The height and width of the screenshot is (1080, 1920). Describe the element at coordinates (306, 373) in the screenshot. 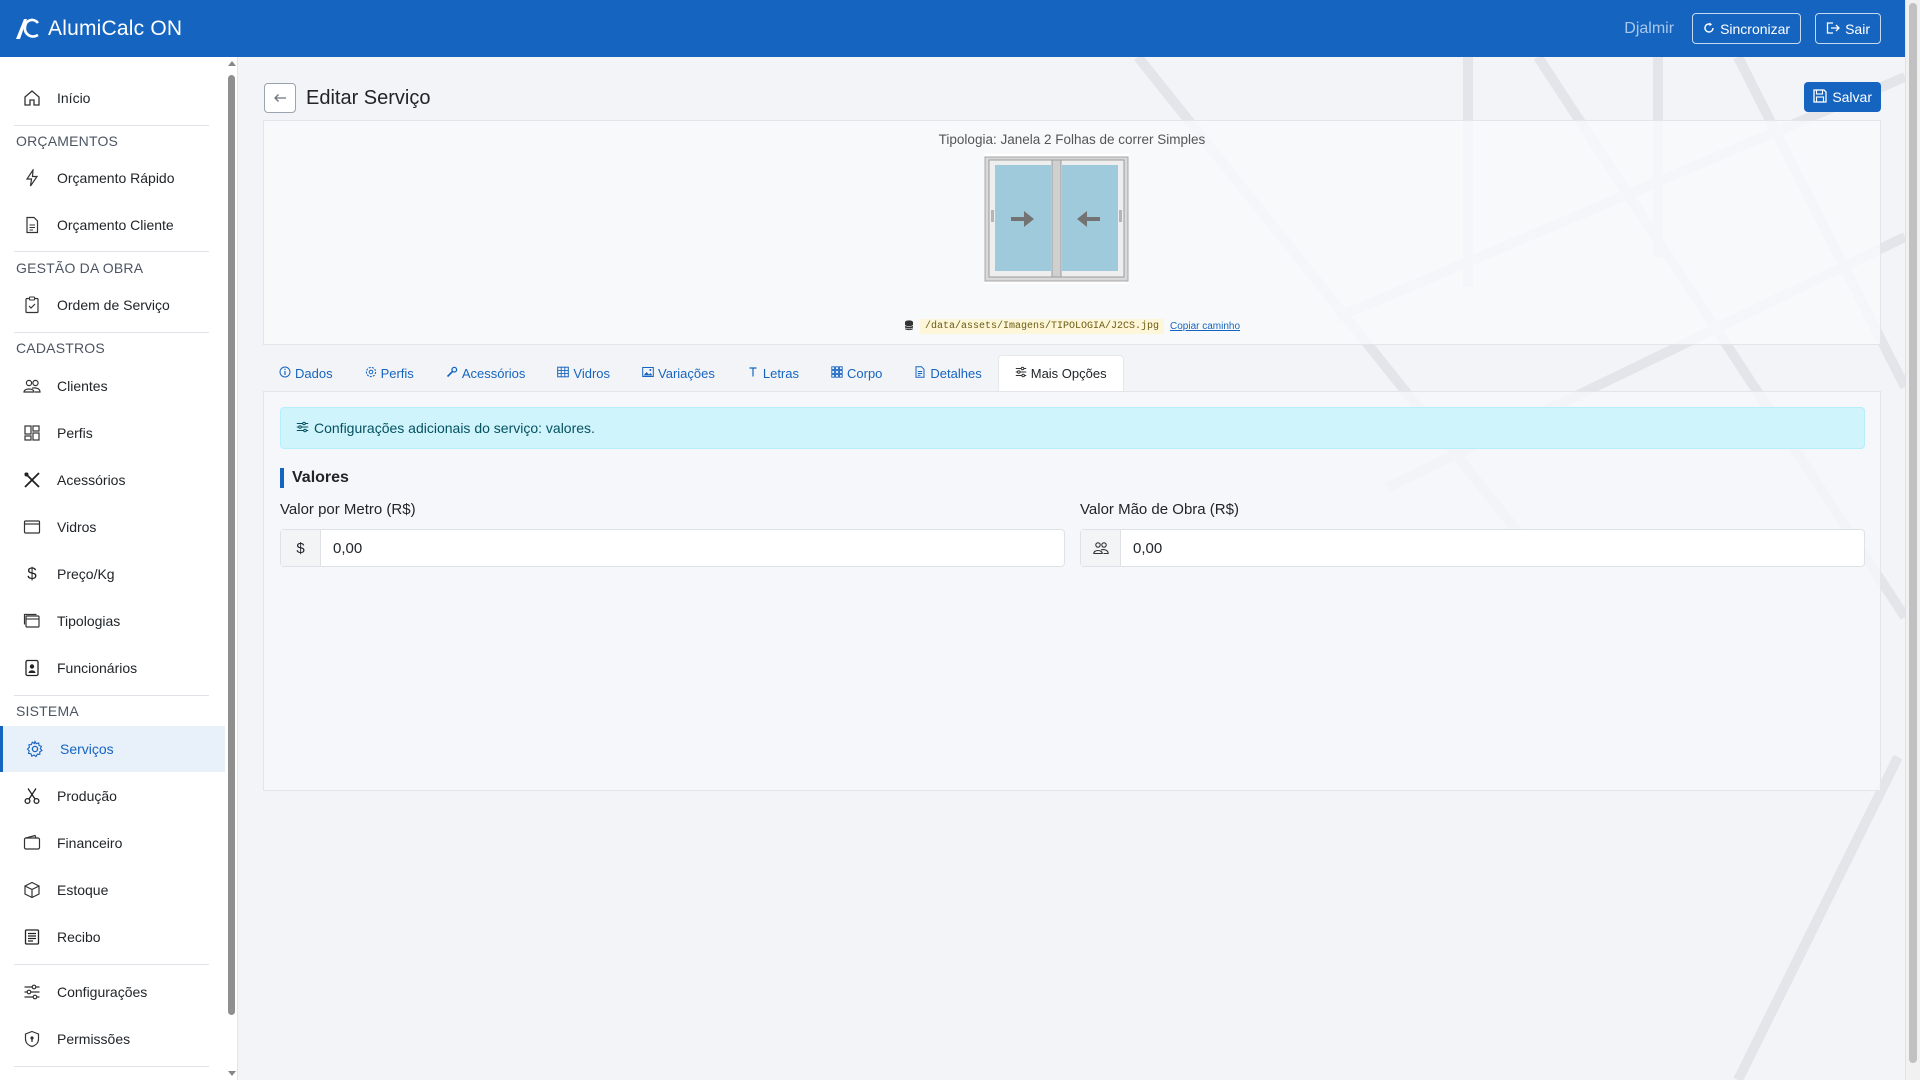

I see `tab-dados: Dados` at that location.